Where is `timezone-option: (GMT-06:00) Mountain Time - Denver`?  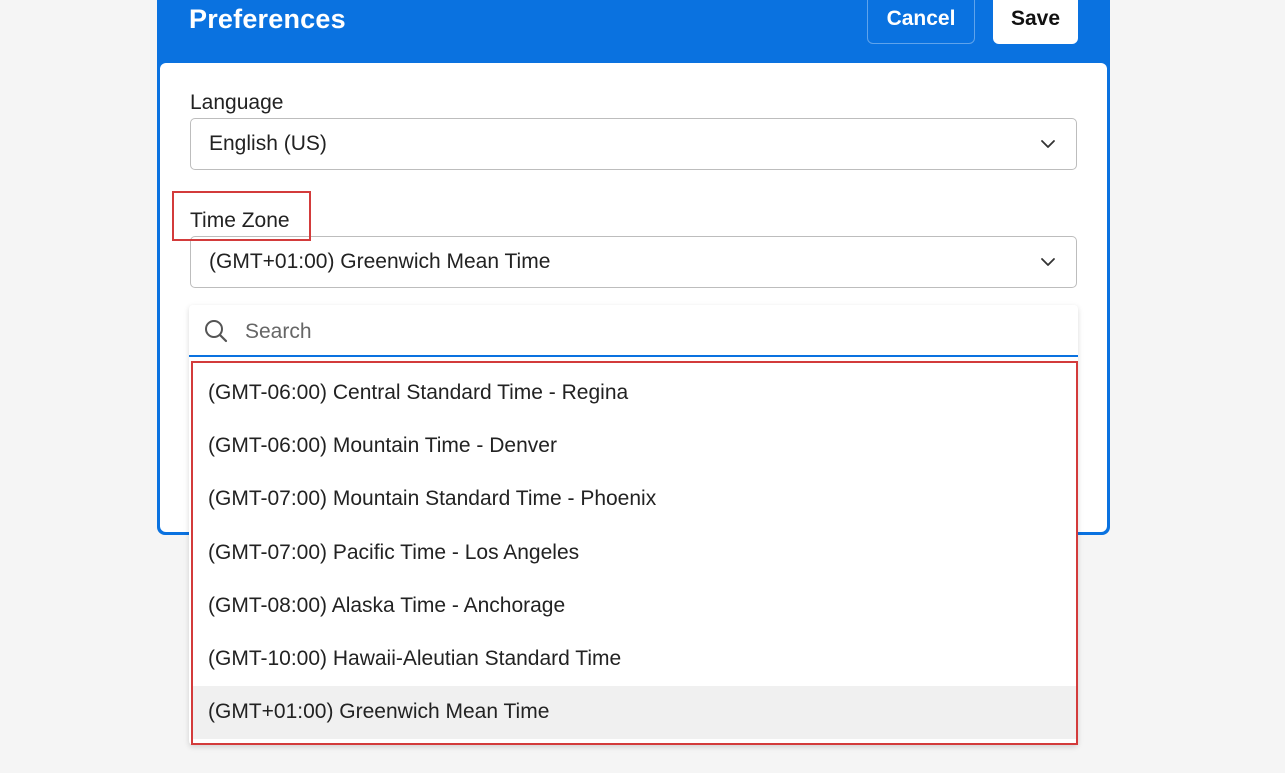 timezone-option: (GMT-06:00) Mountain Time - Denver is located at coordinates (634, 445).